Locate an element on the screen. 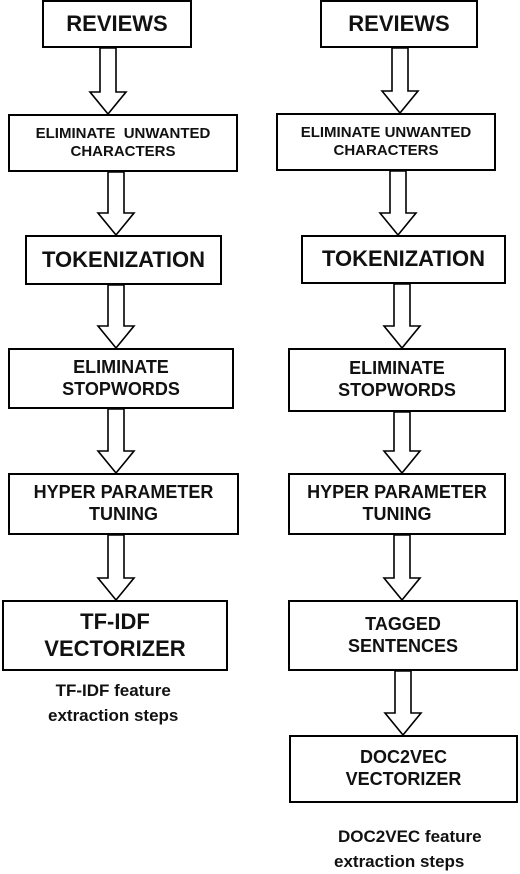 This screenshot has height=874, width=520. left-step-tokenization: TOKENIZATION is located at coordinates (123, 260).